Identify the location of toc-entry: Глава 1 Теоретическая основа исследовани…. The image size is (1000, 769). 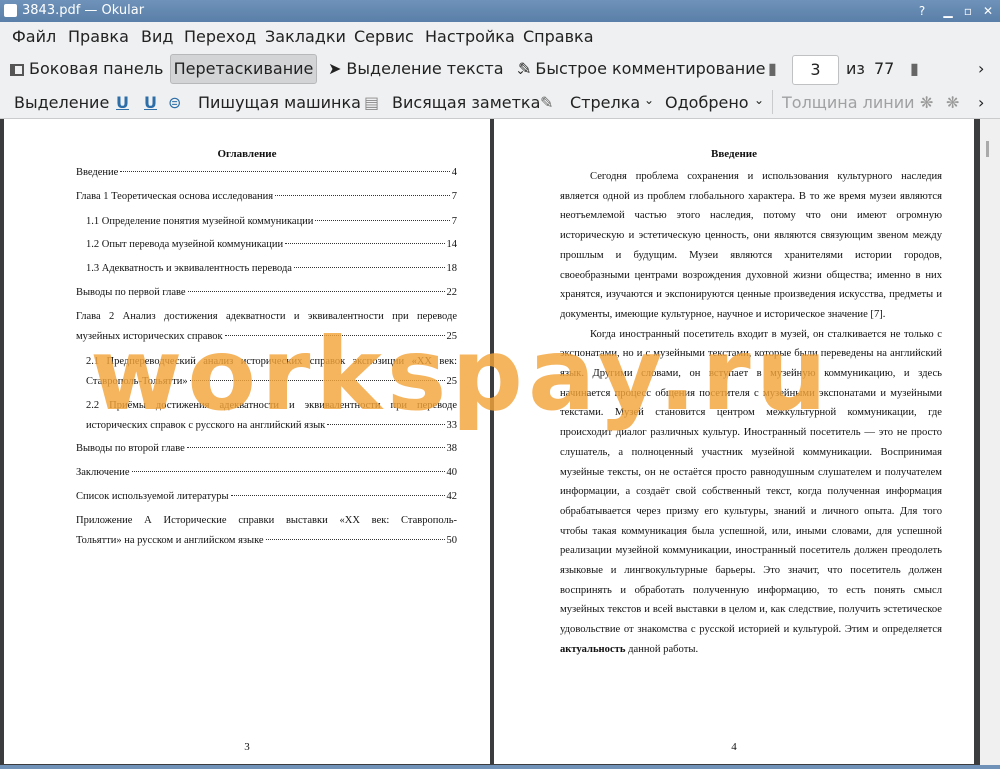
(266, 197).